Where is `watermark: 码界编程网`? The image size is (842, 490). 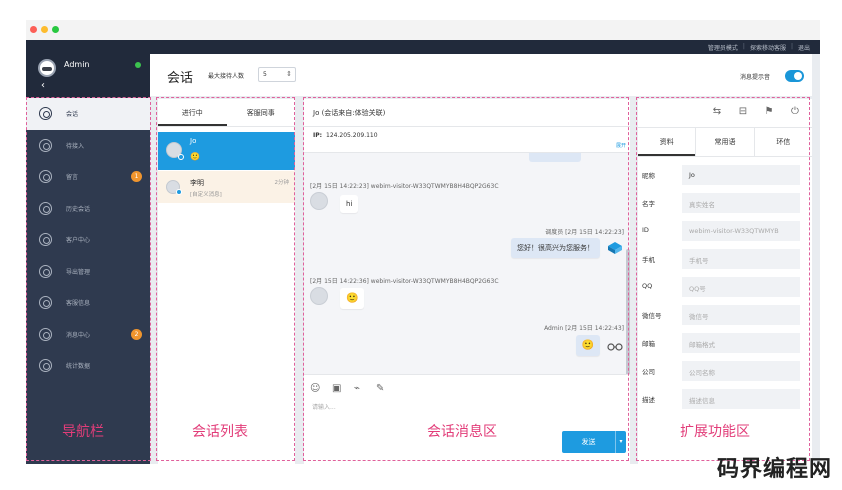
watermark: 码界编程网 is located at coordinates (774, 469).